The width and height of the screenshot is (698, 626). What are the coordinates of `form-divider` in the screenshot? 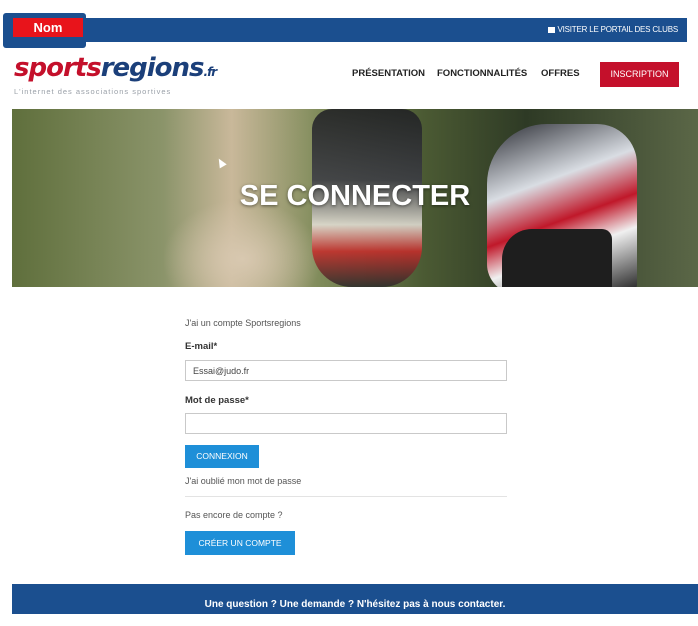 It's located at (346, 496).